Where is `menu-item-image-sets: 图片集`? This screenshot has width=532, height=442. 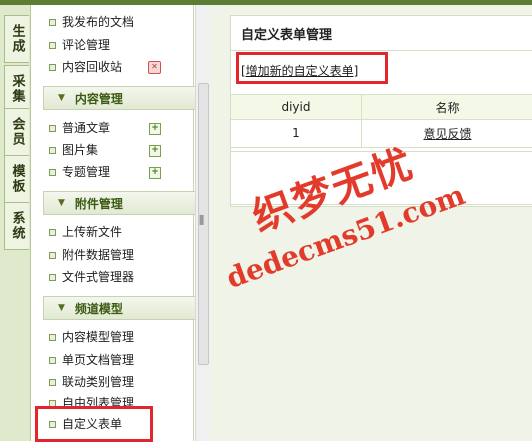 menu-item-image-sets: 图片集 is located at coordinates (73, 150).